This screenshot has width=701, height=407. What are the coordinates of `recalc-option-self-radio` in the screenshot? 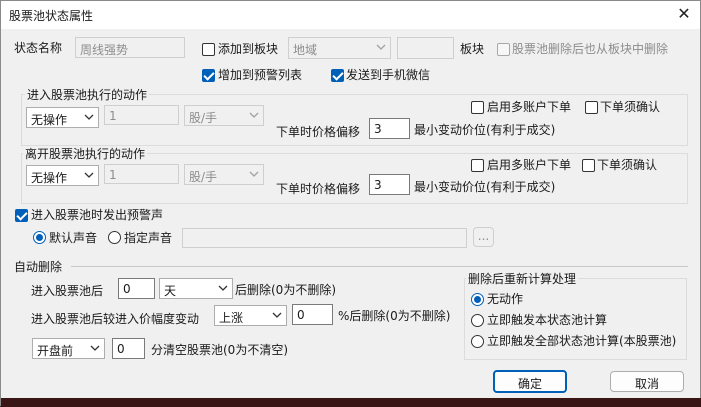 It's located at (477, 320).